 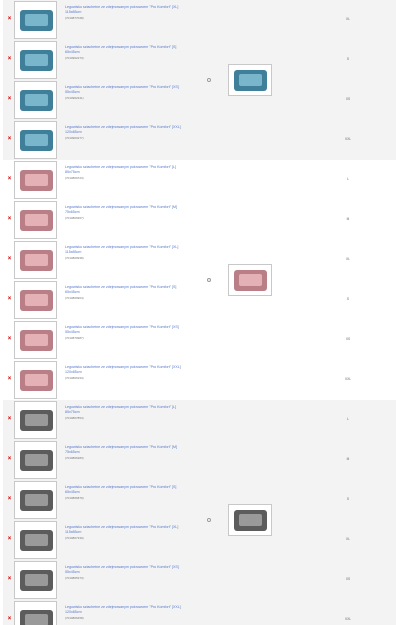 What do you see at coordinates (74, 178) in the screenshot?
I see `product-sku: (7010869723)` at bounding box center [74, 178].